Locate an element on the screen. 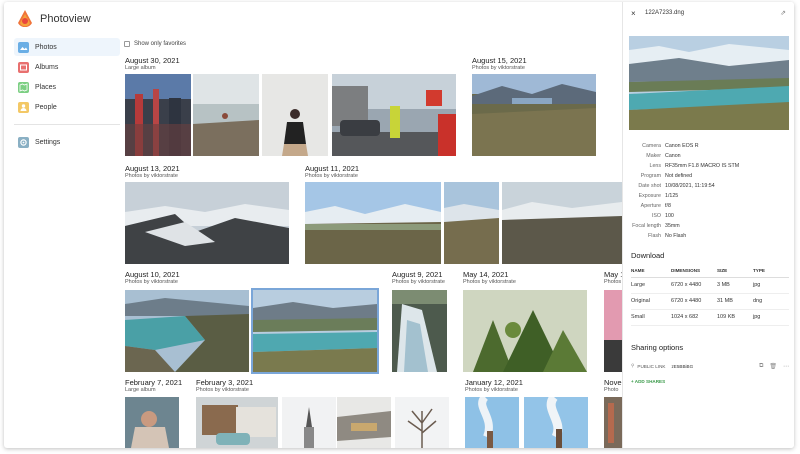  sidebar: Photos Albums Places People Settings is located at coordinates (67, 95).